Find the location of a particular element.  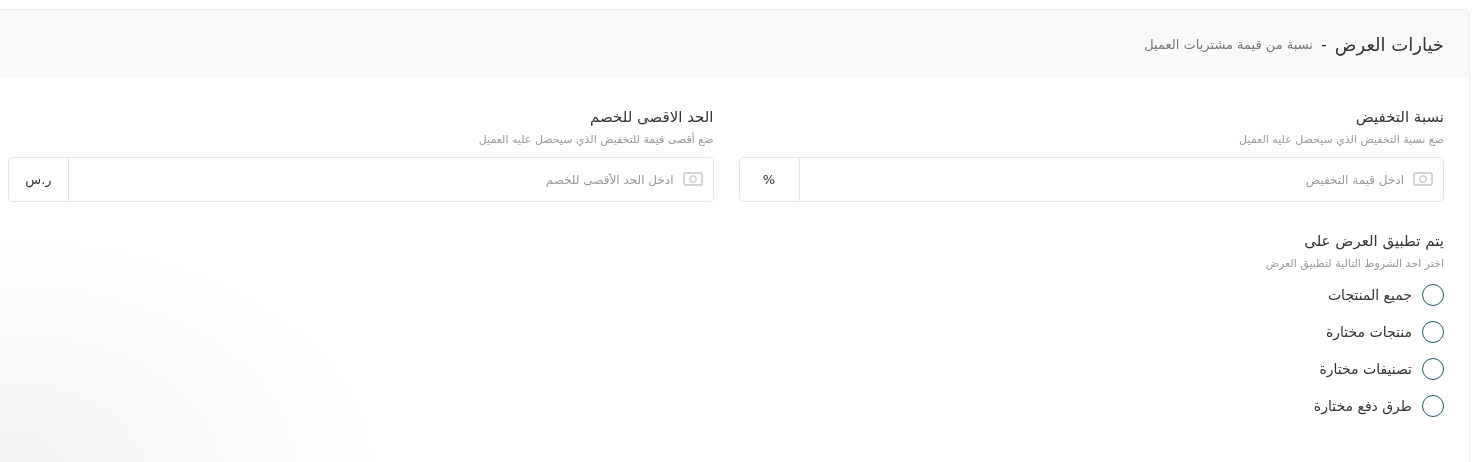

field-hint: ضع نسبة التخفيض الذي سيحصل عليه العميل is located at coordinates (1341, 140).